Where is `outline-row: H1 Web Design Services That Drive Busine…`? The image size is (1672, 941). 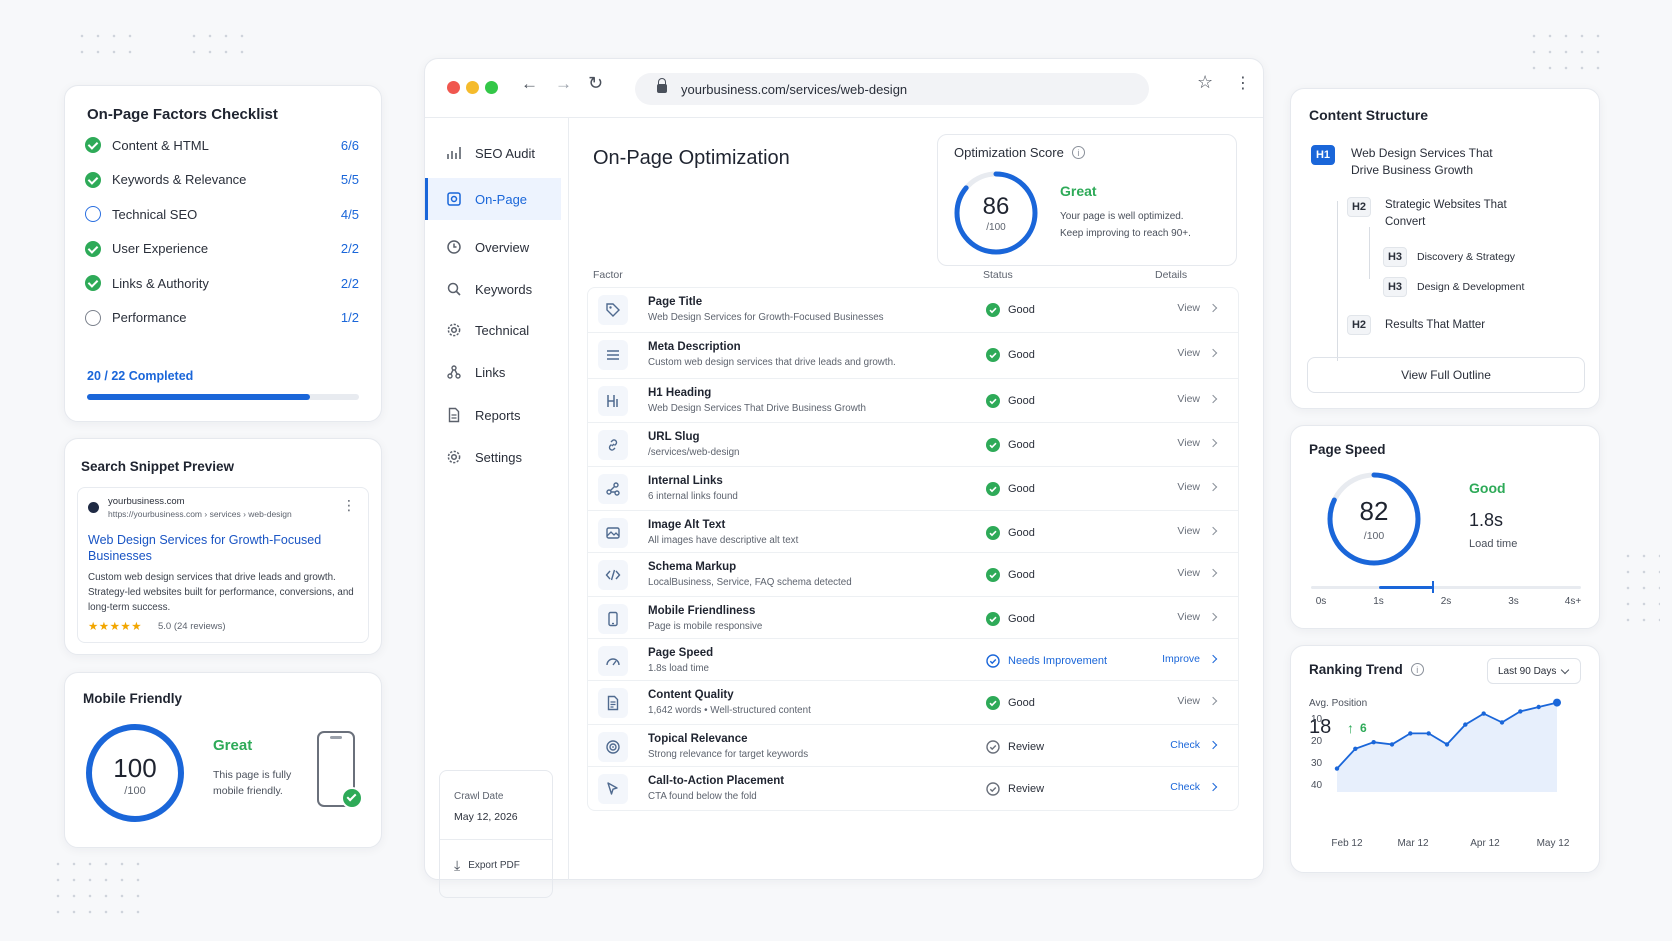 outline-row: H1 Web Design Services That Drive Busine… is located at coordinates (1416, 162).